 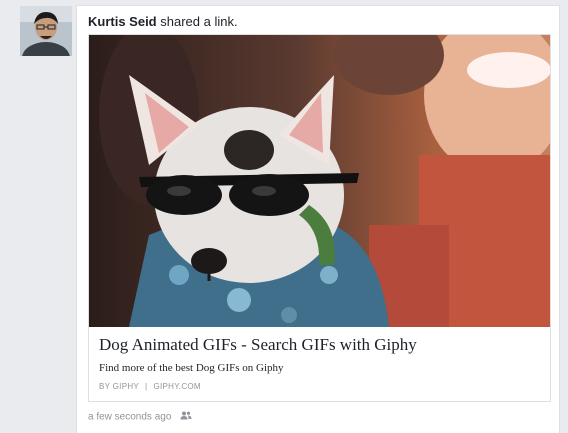 What do you see at coordinates (191, 368) in the screenshot?
I see `link-description: Find more of the best Dog GIFs on Giphy` at bounding box center [191, 368].